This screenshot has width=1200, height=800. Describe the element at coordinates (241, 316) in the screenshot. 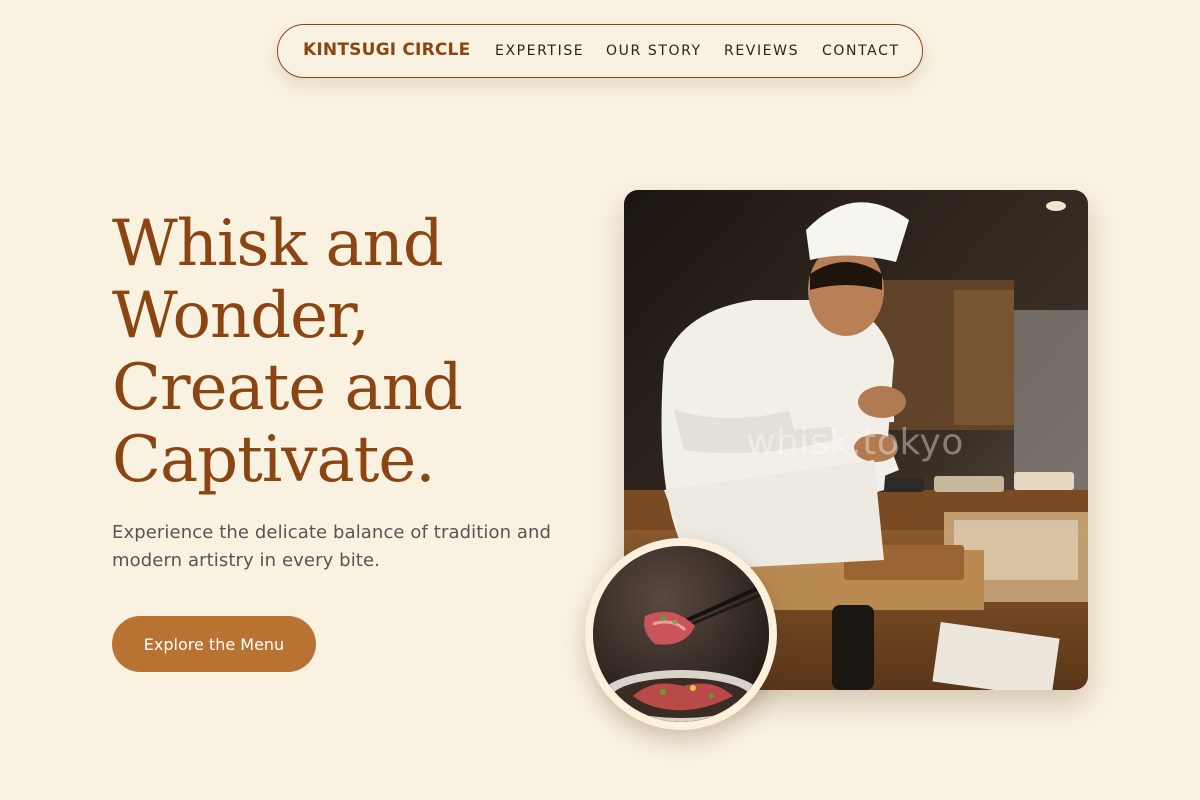

I see `headline-line-2: Wonder,` at that location.